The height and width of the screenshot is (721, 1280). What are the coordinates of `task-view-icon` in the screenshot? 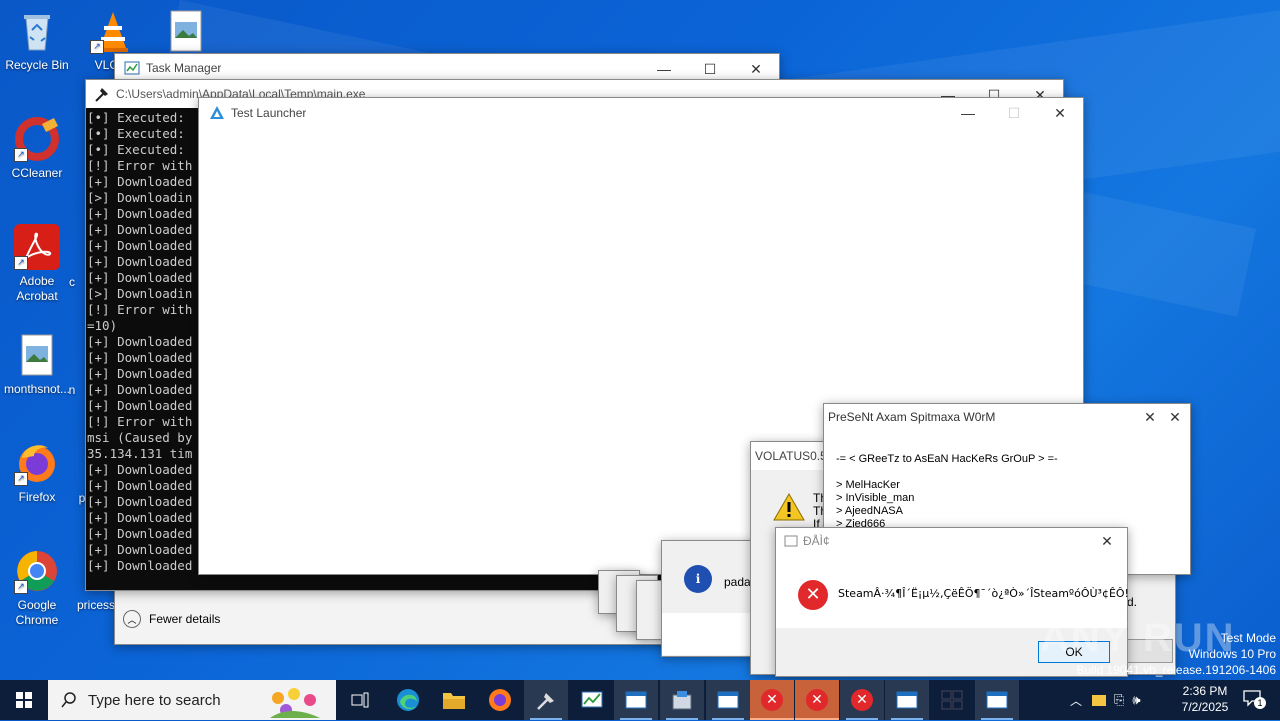 It's located at (360, 700).